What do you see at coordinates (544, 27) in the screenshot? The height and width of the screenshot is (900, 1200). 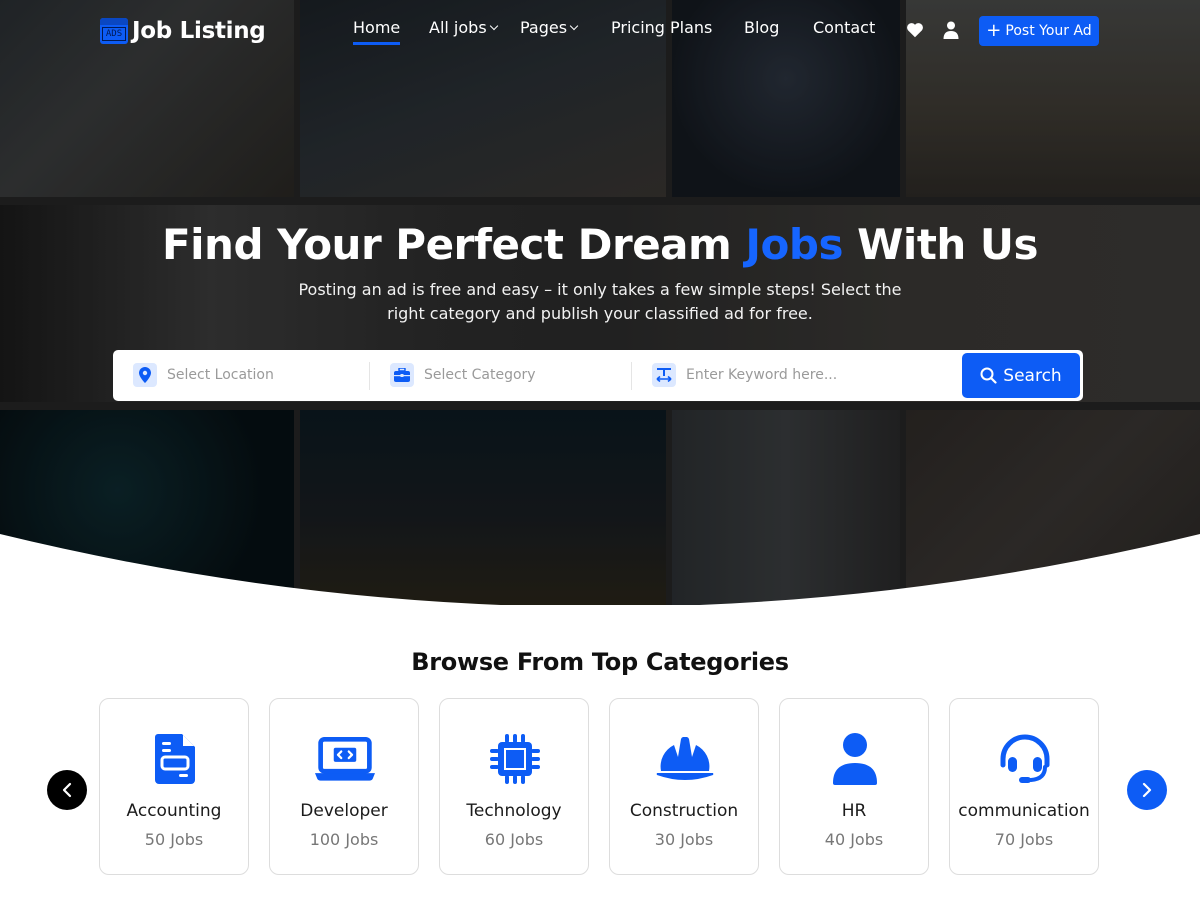 I see `nav-pages-label: Pages` at bounding box center [544, 27].